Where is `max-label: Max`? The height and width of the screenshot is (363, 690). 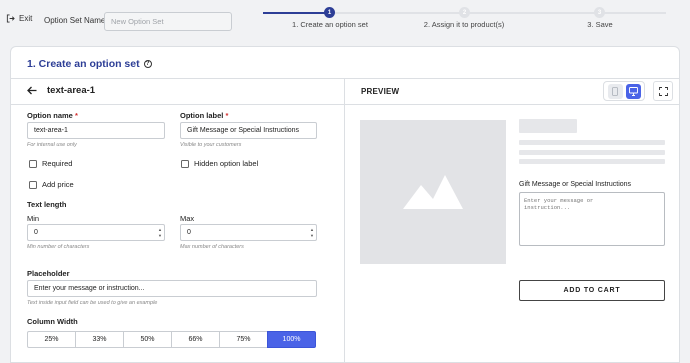
max-label: Max is located at coordinates (187, 218).